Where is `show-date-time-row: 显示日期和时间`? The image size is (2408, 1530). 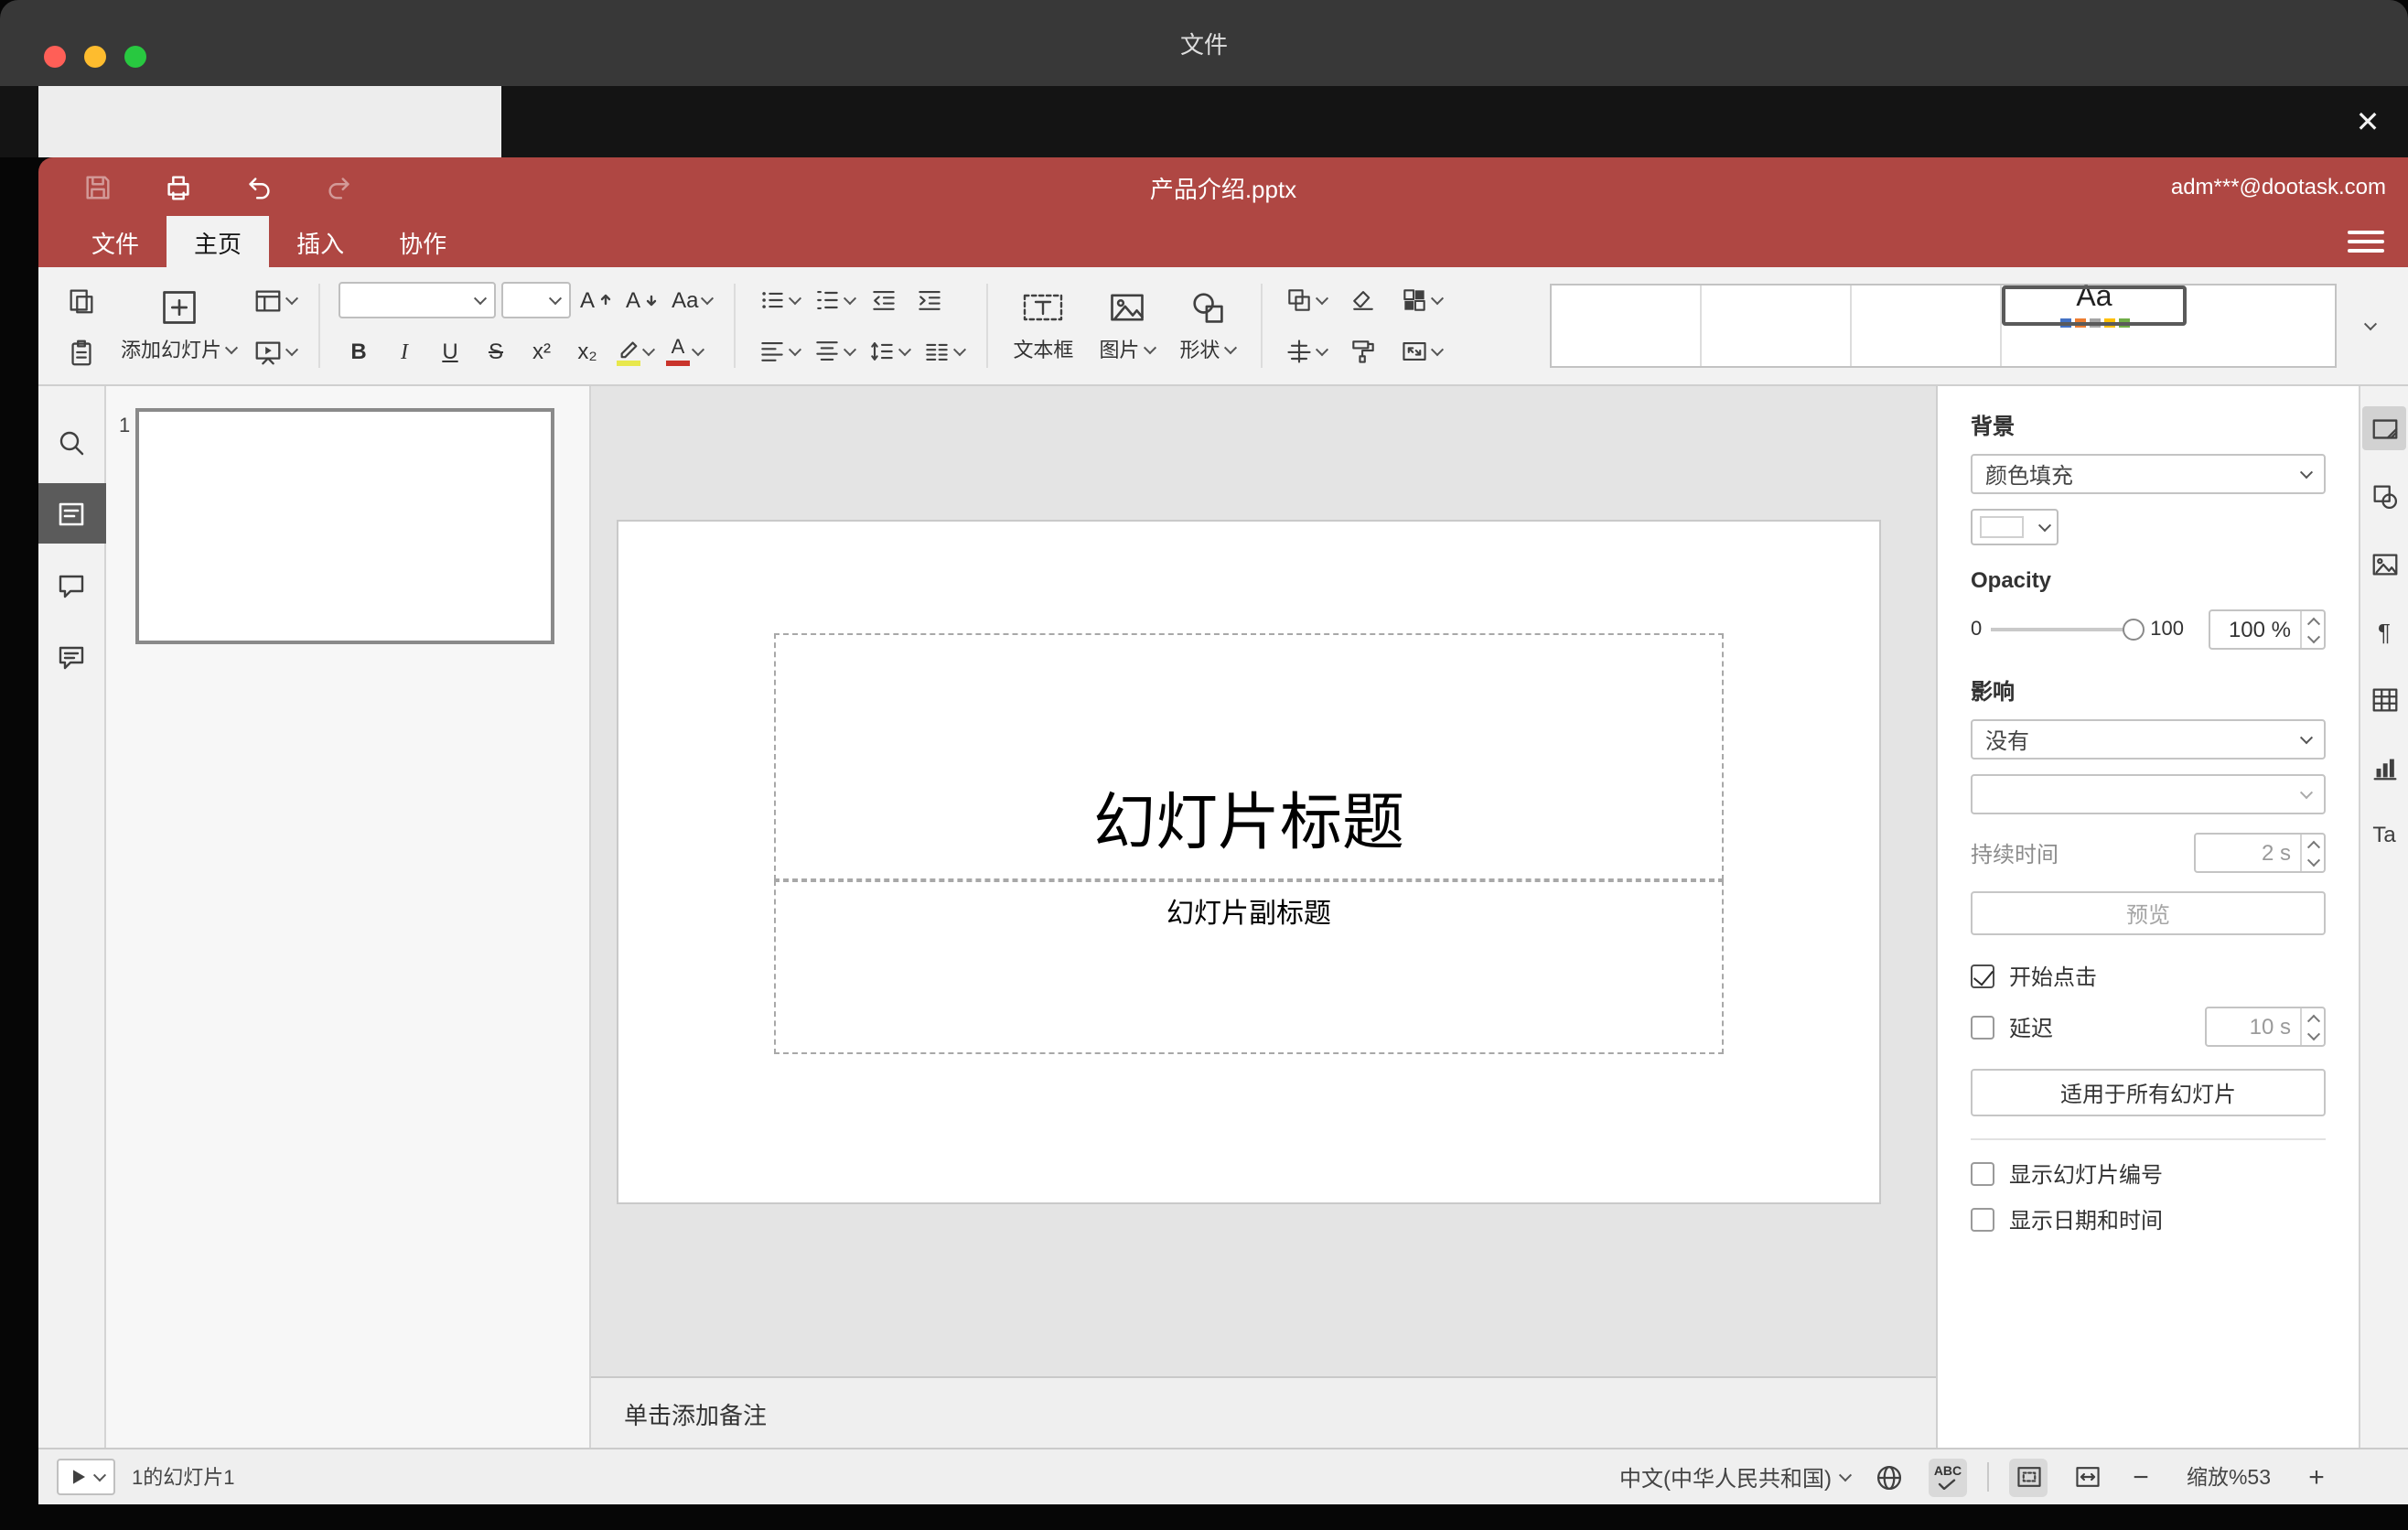 show-date-time-row: 显示日期和时间 is located at coordinates (2148, 1219).